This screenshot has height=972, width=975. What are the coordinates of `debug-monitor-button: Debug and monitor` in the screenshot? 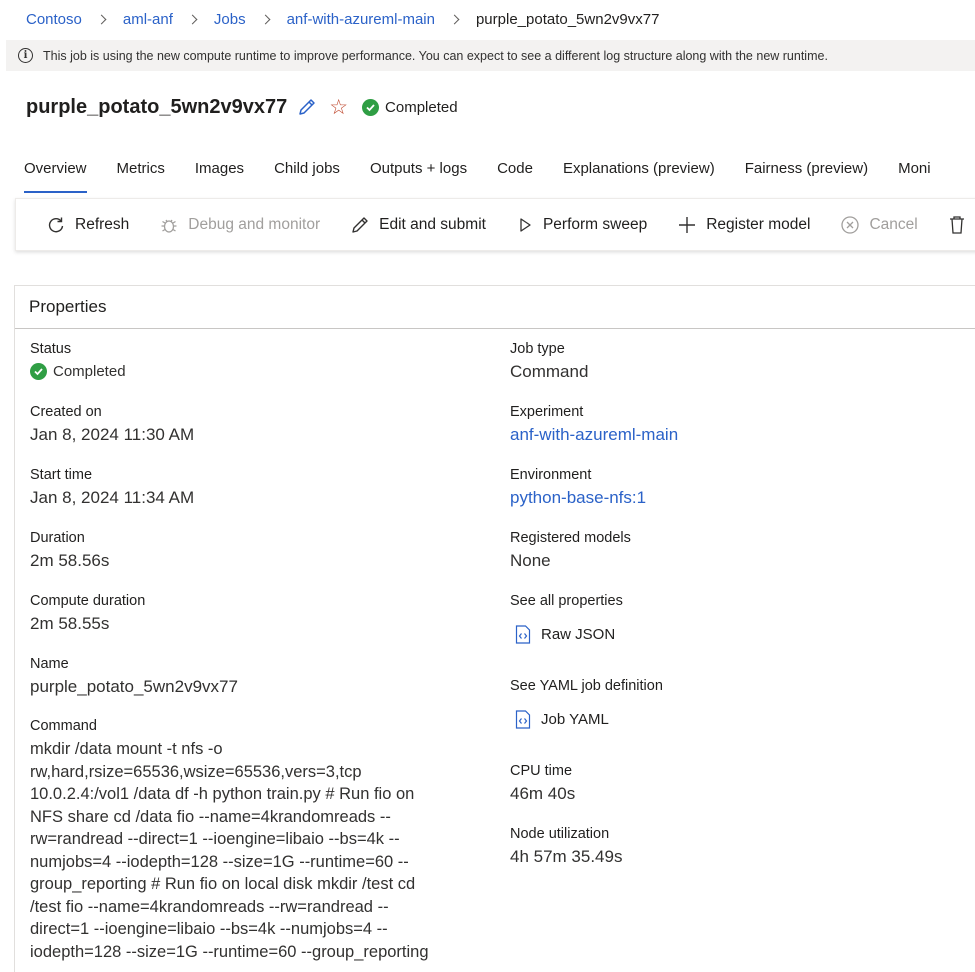 It's located at (239, 225).